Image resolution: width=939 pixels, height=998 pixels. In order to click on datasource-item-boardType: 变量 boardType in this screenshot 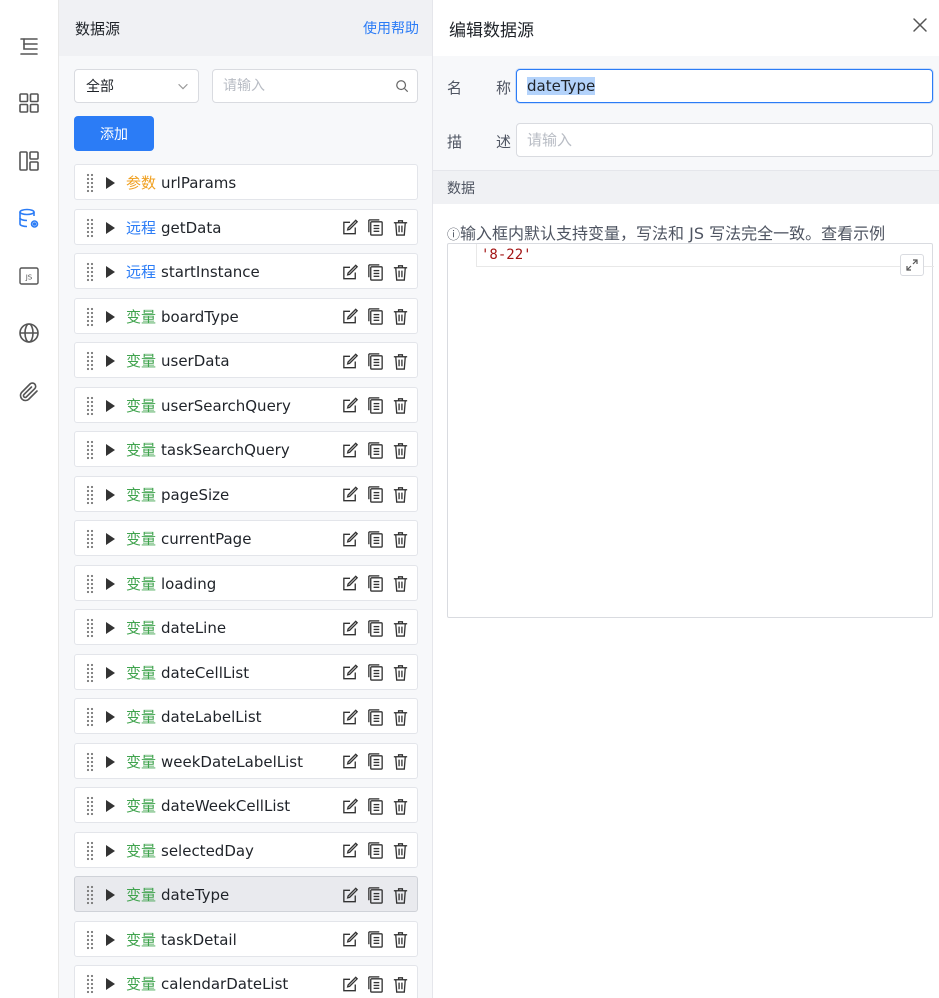, I will do `click(246, 315)`.